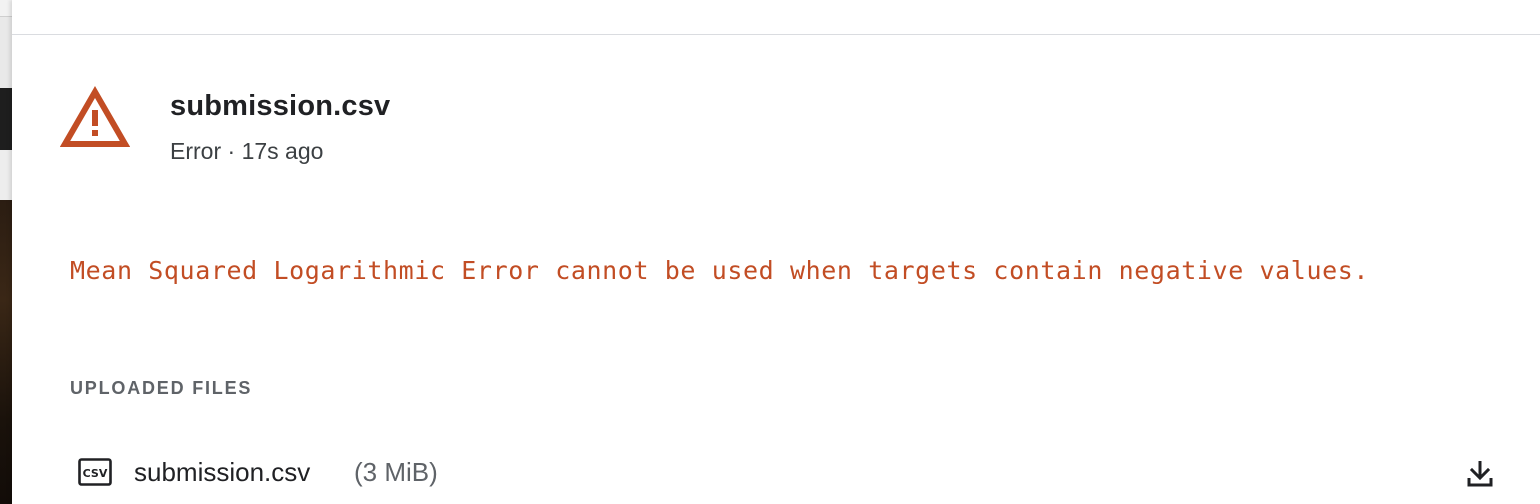  Describe the element at coordinates (161, 388) in the screenshot. I see `uploaded-files-heading: UPLOADED FILES` at that location.